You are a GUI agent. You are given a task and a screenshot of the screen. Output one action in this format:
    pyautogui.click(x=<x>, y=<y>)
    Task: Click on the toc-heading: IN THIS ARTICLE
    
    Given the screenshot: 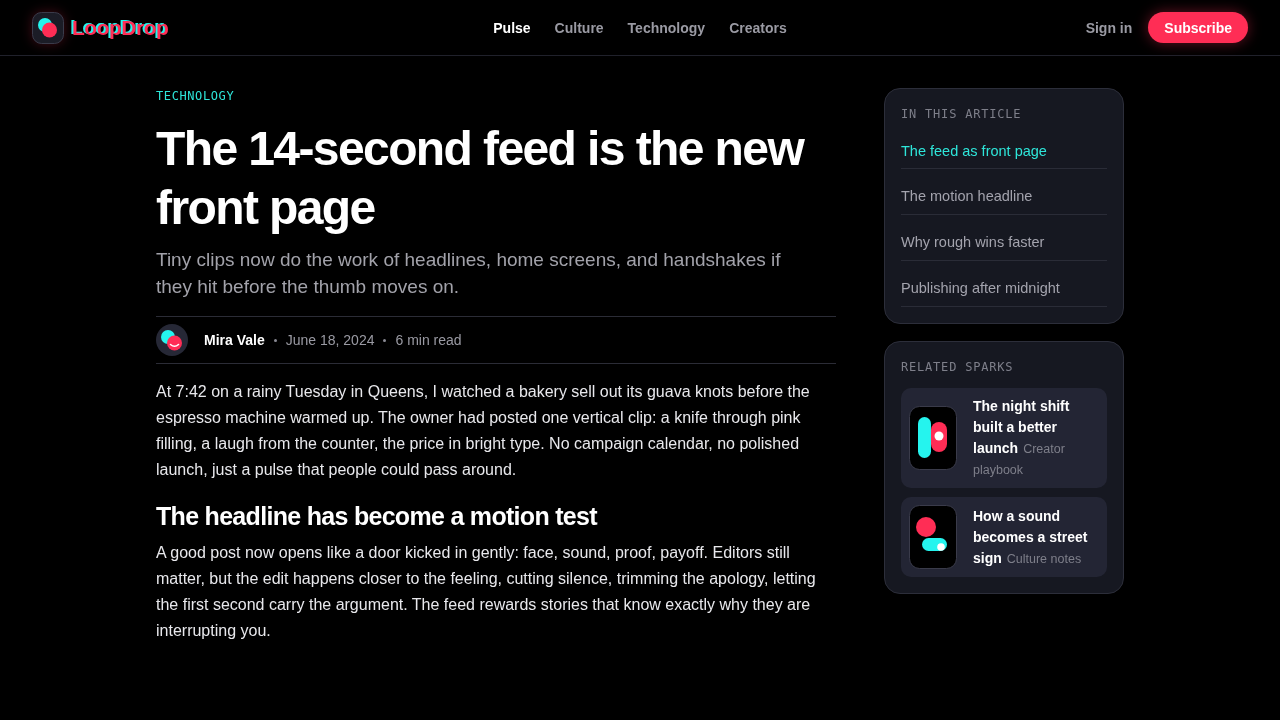 What is the action you would take?
    pyautogui.click(x=962, y=114)
    